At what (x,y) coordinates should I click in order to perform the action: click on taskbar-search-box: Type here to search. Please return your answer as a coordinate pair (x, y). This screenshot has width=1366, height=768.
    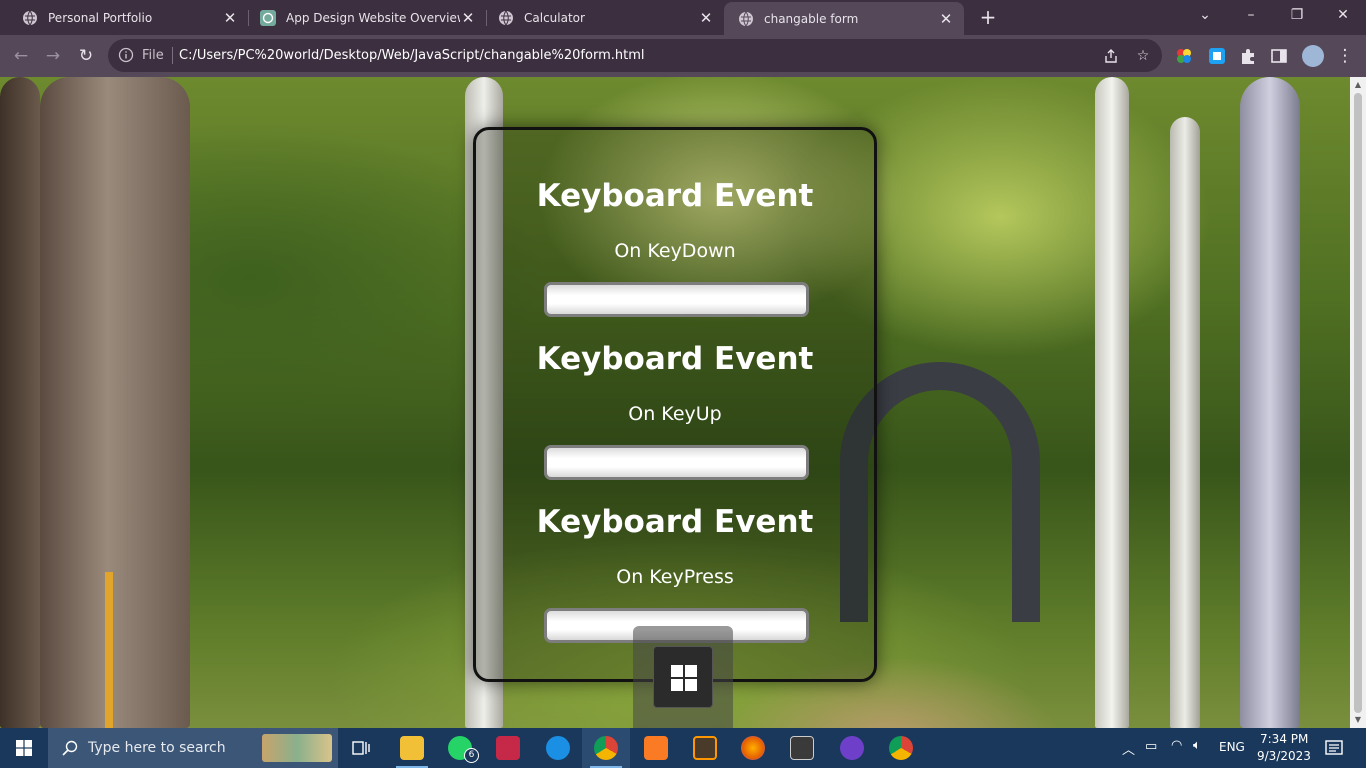
    Looking at the image, I should click on (193, 748).